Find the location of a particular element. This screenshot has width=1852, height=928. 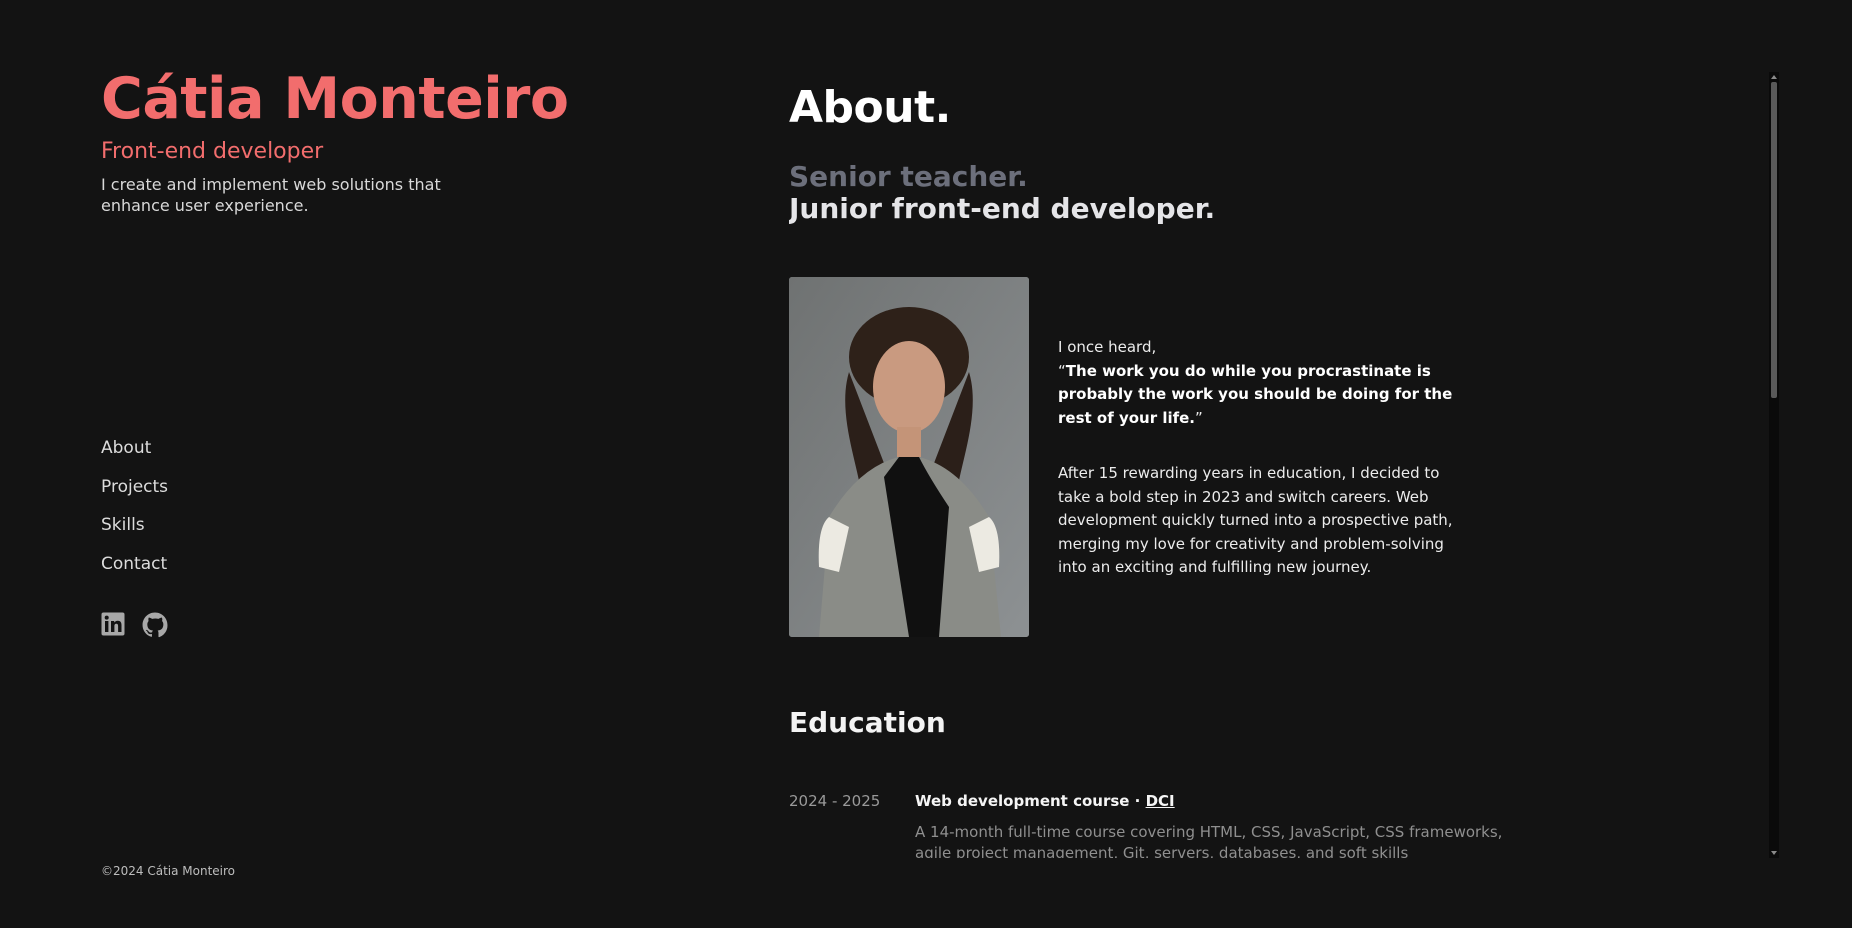

nav-item-skills: Skills is located at coordinates (134, 532).